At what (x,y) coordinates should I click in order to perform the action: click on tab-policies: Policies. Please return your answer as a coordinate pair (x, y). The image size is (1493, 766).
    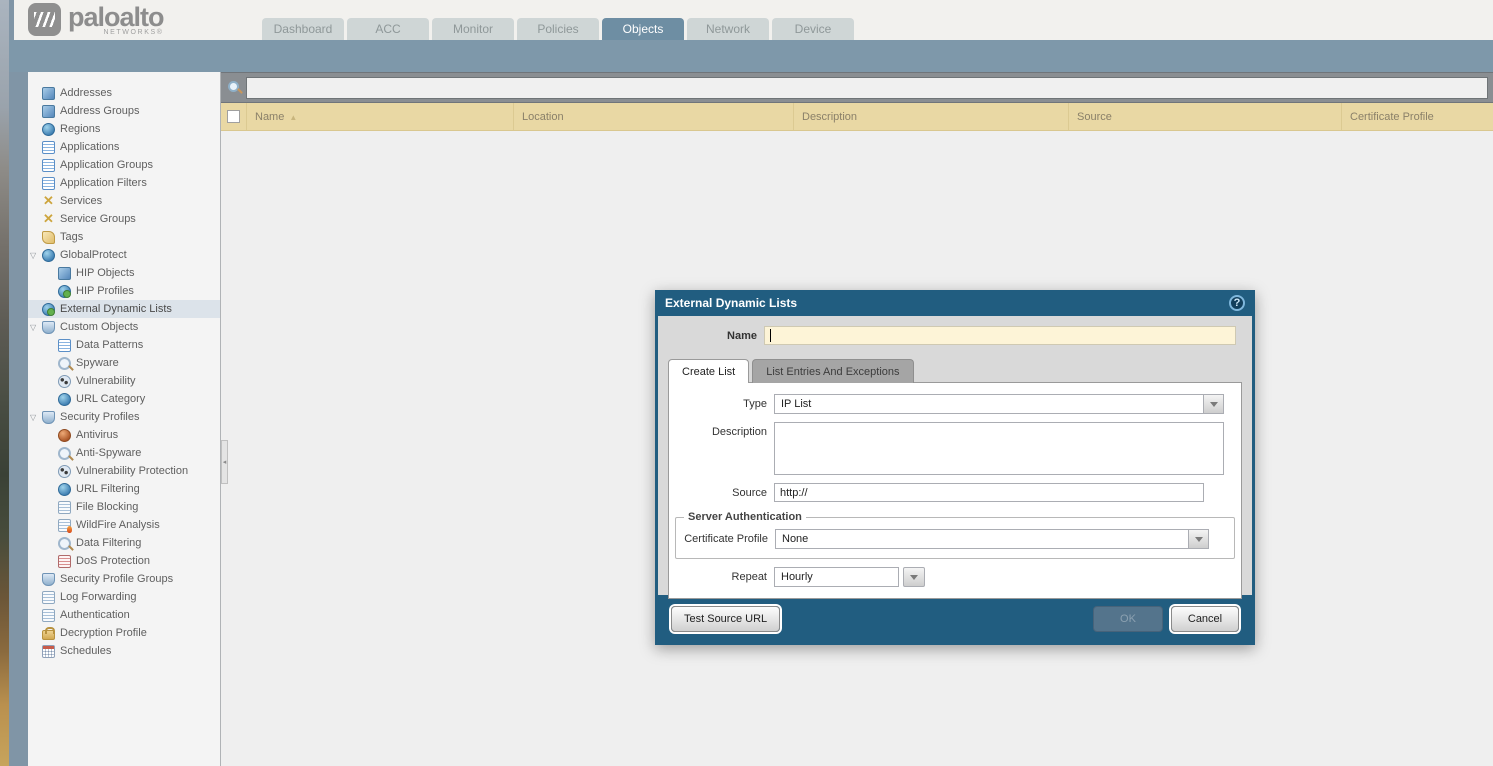
    Looking at the image, I should click on (558, 29).